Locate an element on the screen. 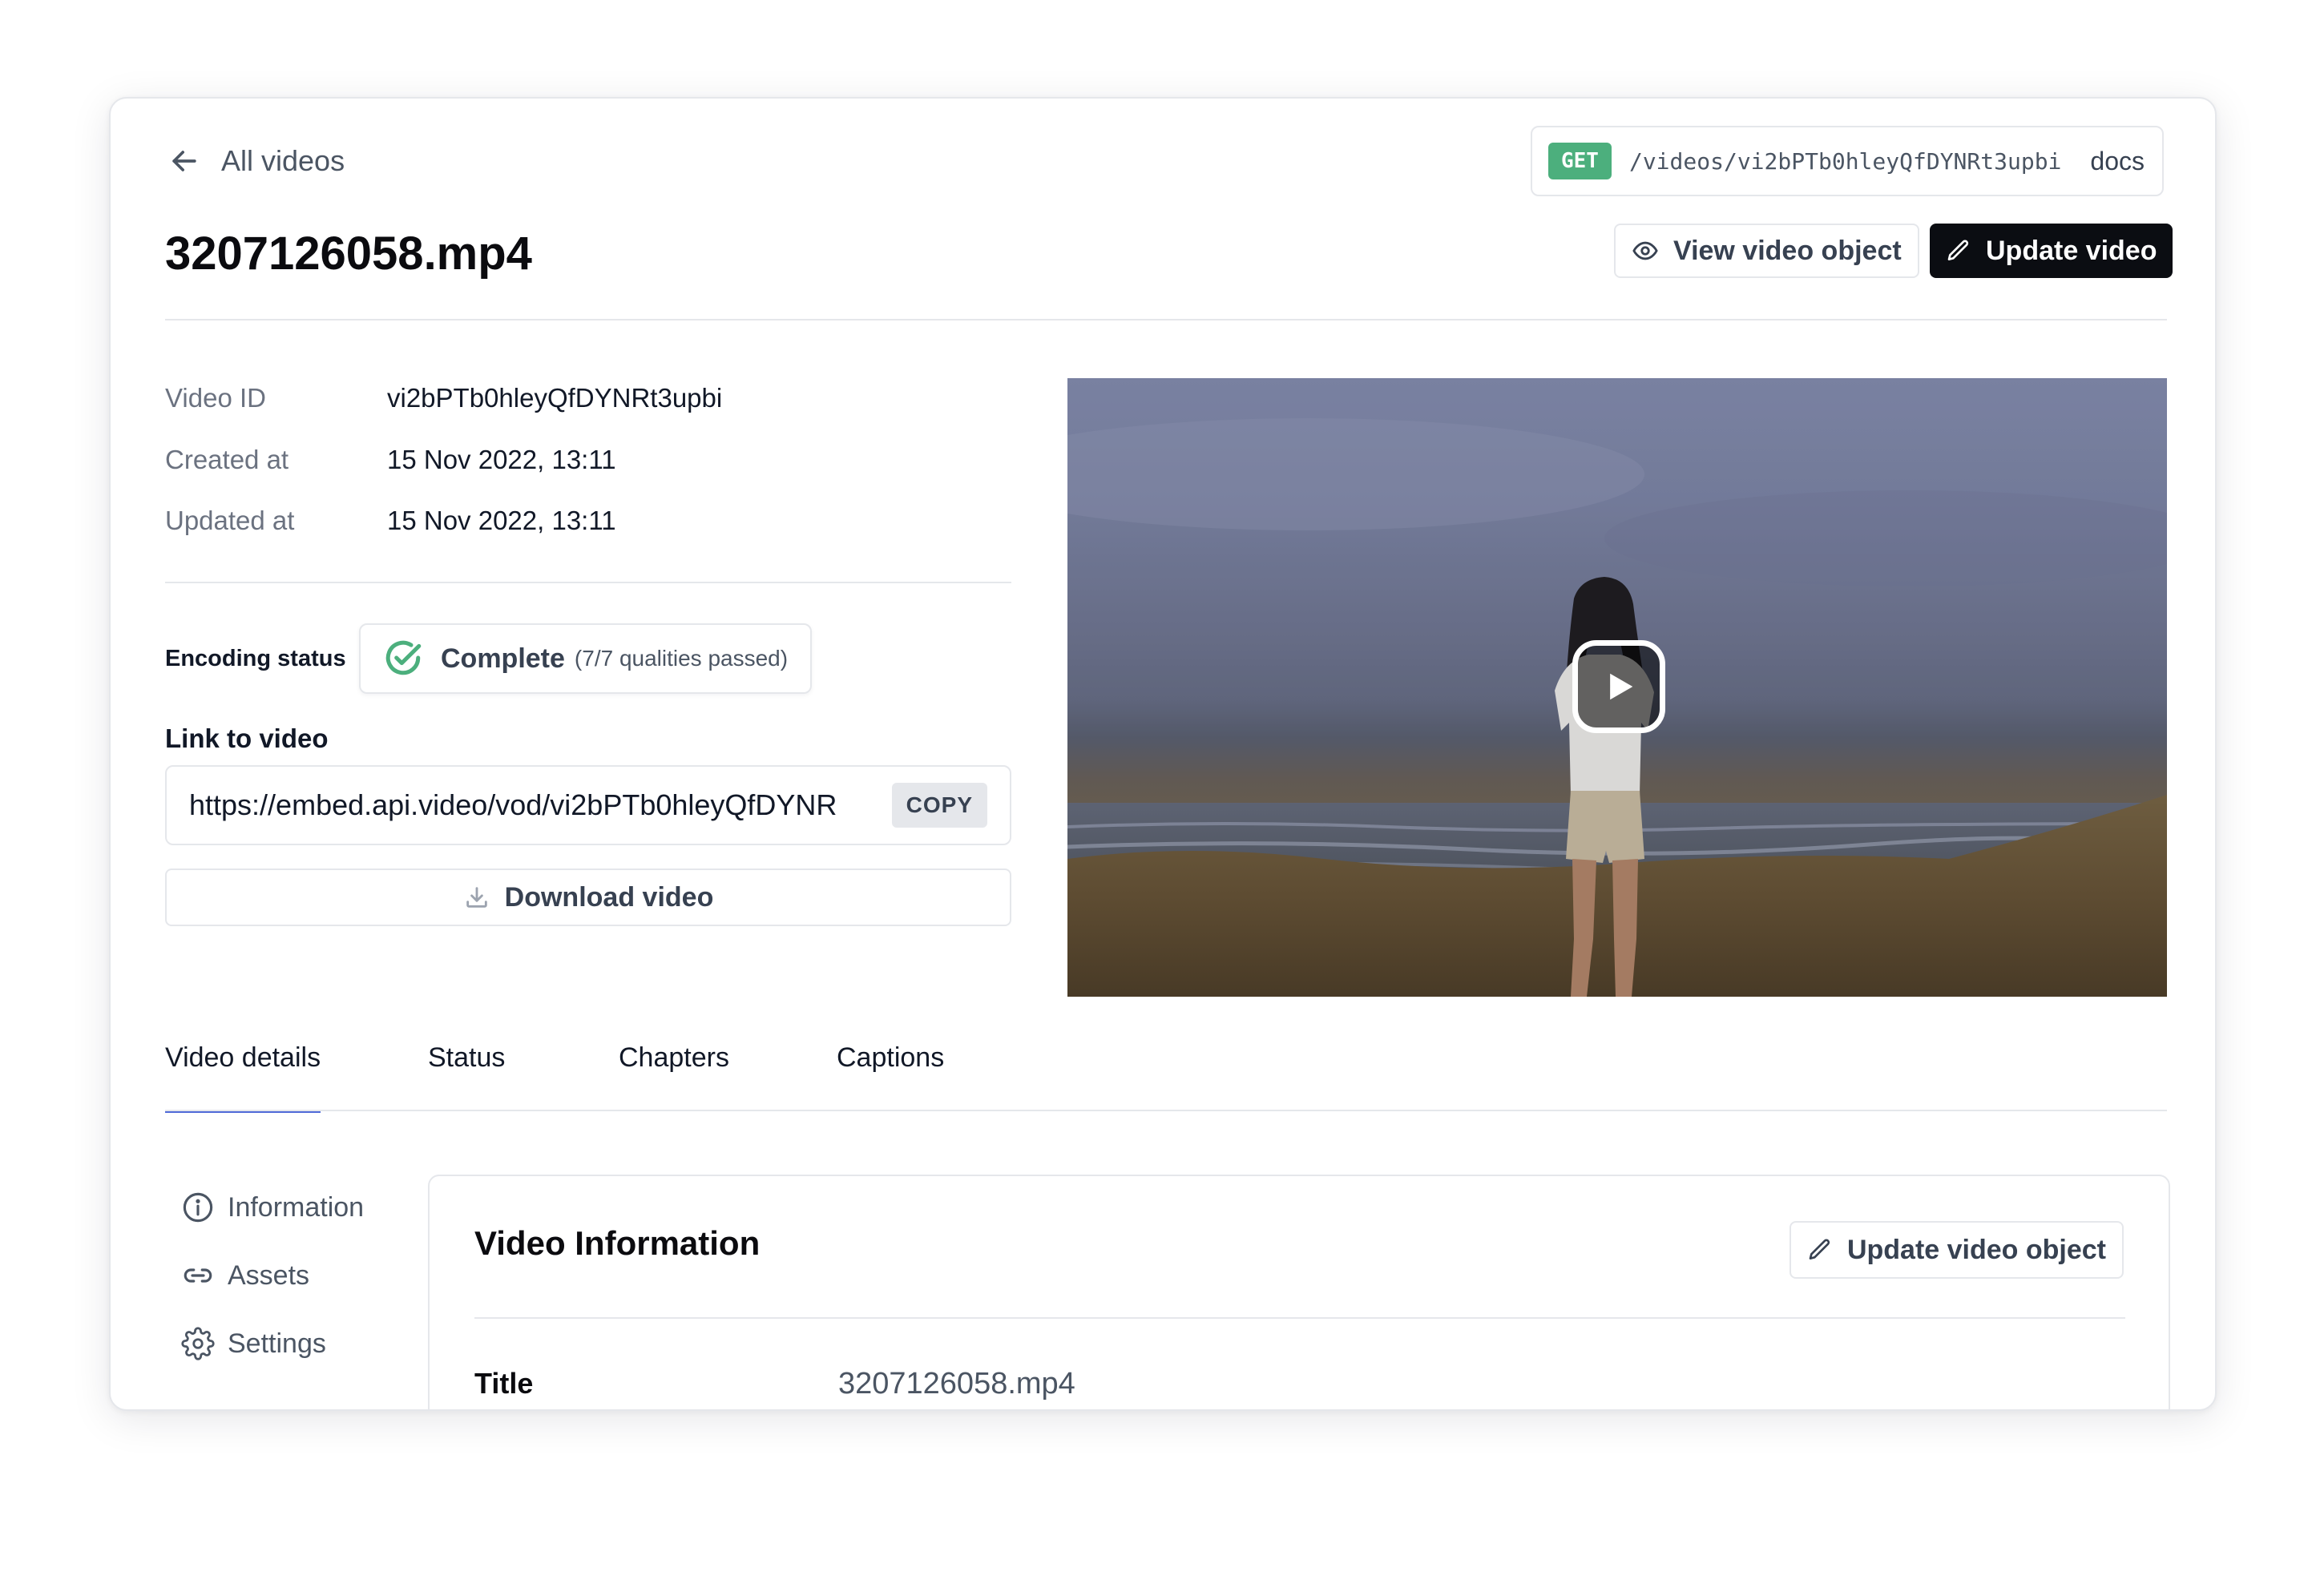 Image resolution: width=2308 pixels, height=1596 pixels. sidebar-item-information: Information is located at coordinates (272, 1207).